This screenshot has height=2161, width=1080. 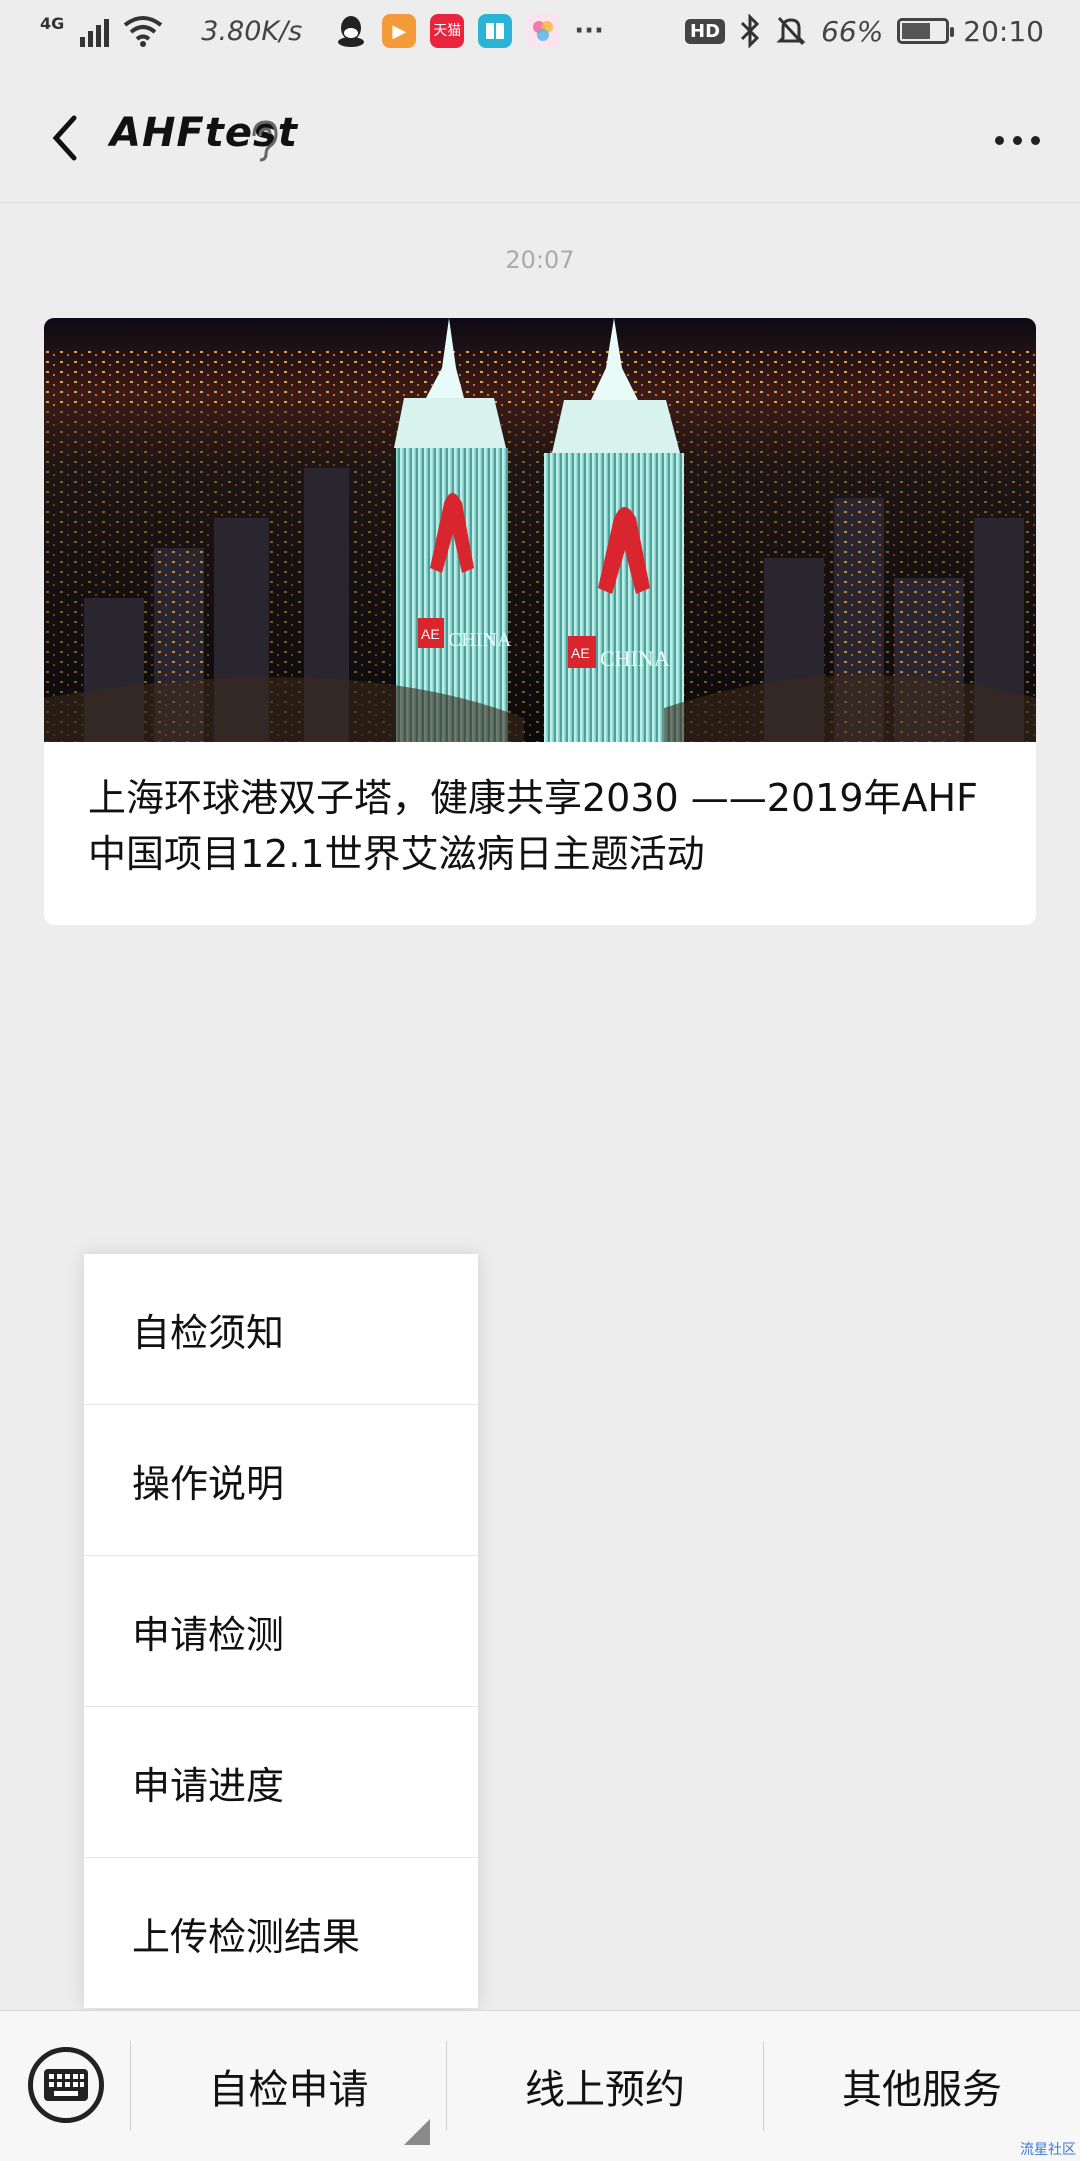 I want to click on battery-percent: 66%, so click(x=852, y=31).